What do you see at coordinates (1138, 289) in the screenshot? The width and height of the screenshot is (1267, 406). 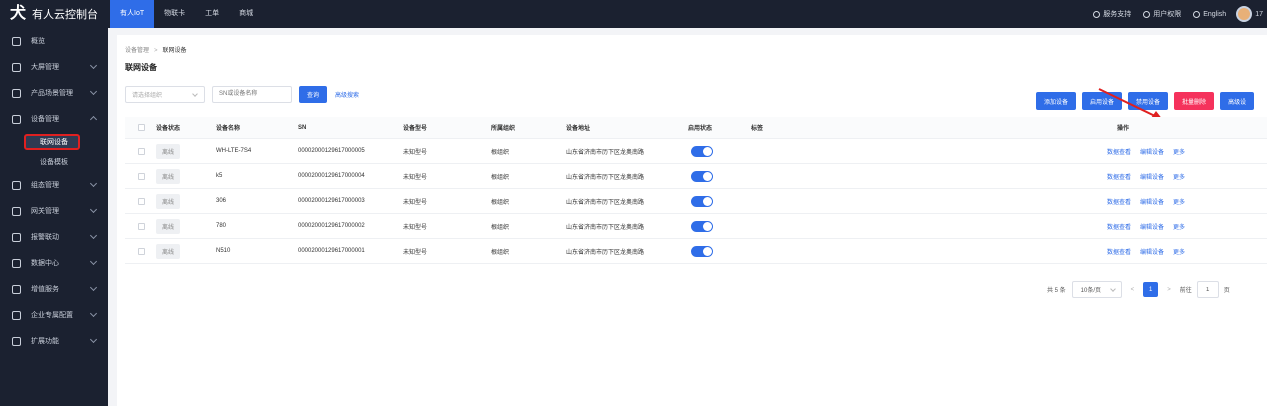 I see `pagination: 共 5 条 10条/页 < 1 > 前往 页` at bounding box center [1138, 289].